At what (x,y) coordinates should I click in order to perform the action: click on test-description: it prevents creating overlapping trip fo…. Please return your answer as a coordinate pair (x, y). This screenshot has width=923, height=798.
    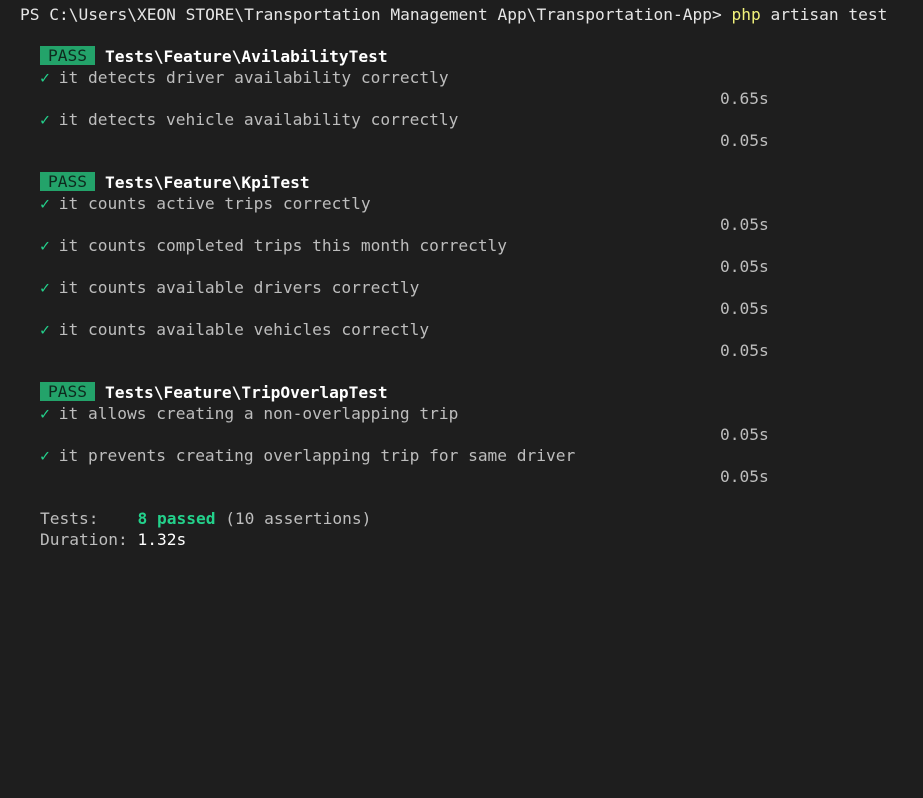
    Looking at the image, I should click on (317, 455).